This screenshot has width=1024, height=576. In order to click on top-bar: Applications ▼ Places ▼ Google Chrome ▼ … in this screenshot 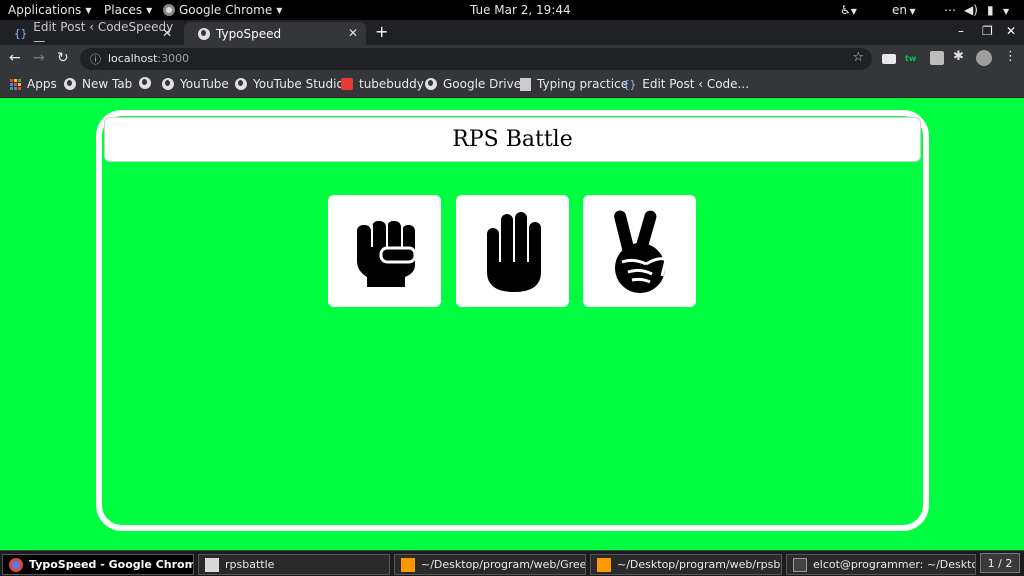, I will do `click(512, 10)`.